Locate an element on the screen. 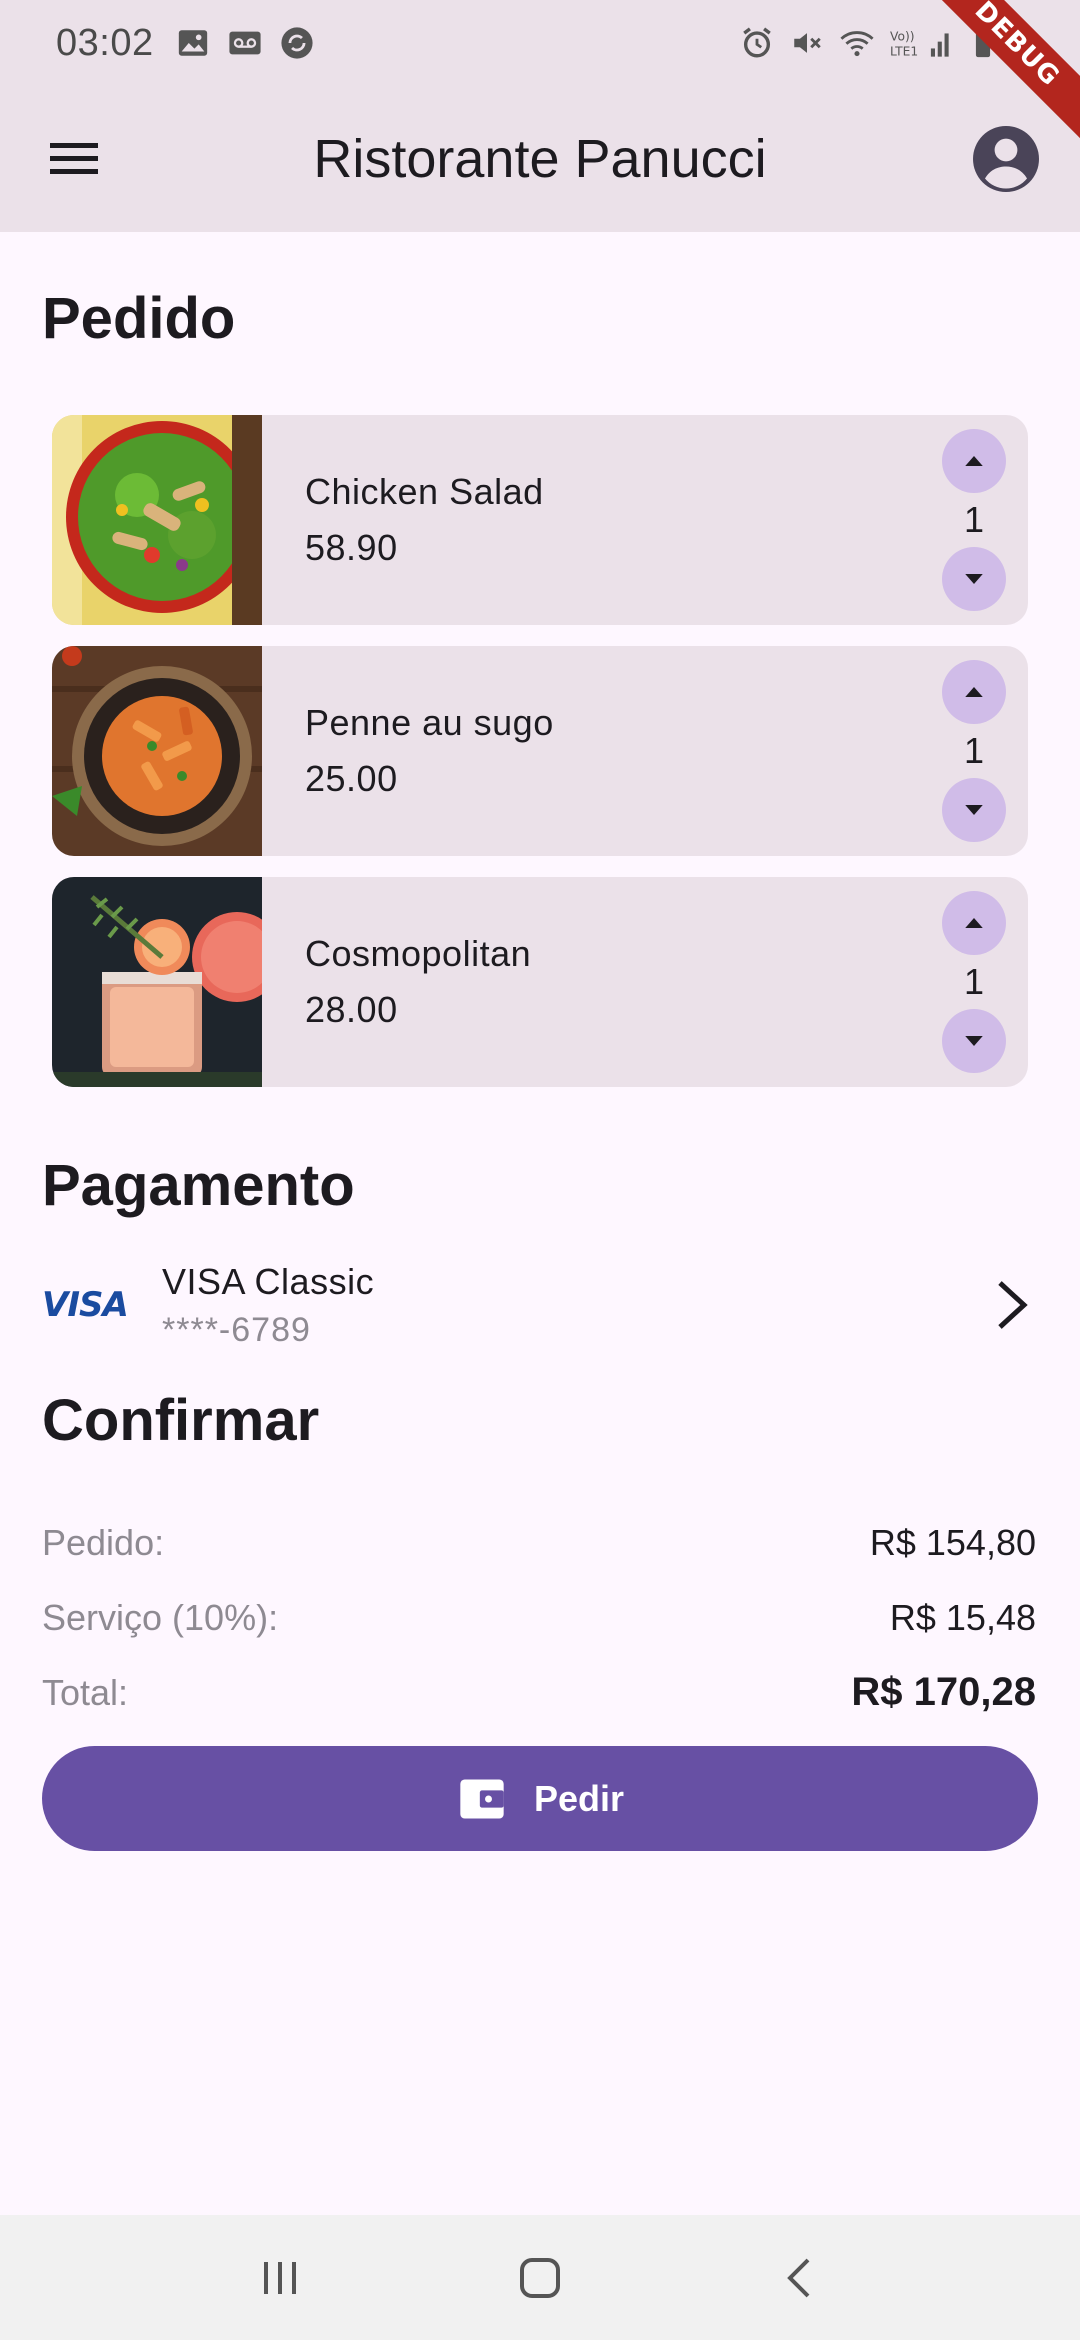  chevron-right-icon is located at coordinates (1012, 1305).